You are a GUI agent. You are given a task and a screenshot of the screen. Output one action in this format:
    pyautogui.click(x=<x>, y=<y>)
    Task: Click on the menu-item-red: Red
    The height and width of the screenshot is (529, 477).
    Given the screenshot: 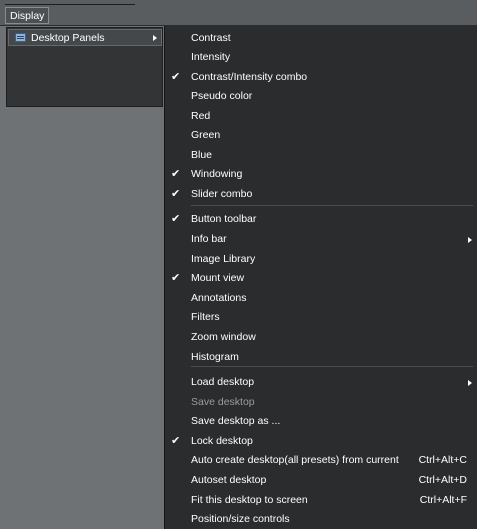 What is the action you would take?
    pyautogui.click(x=321, y=116)
    